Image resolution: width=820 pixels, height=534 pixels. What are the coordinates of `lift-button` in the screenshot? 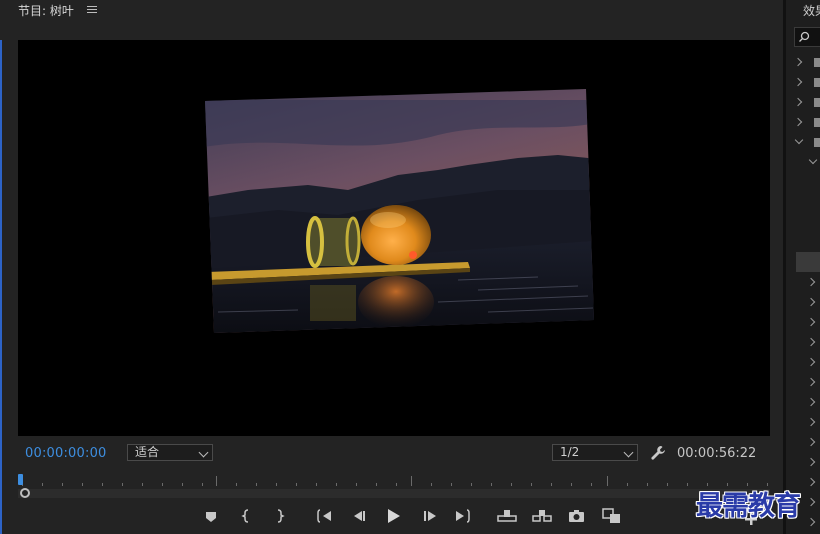 It's located at (507, 517).